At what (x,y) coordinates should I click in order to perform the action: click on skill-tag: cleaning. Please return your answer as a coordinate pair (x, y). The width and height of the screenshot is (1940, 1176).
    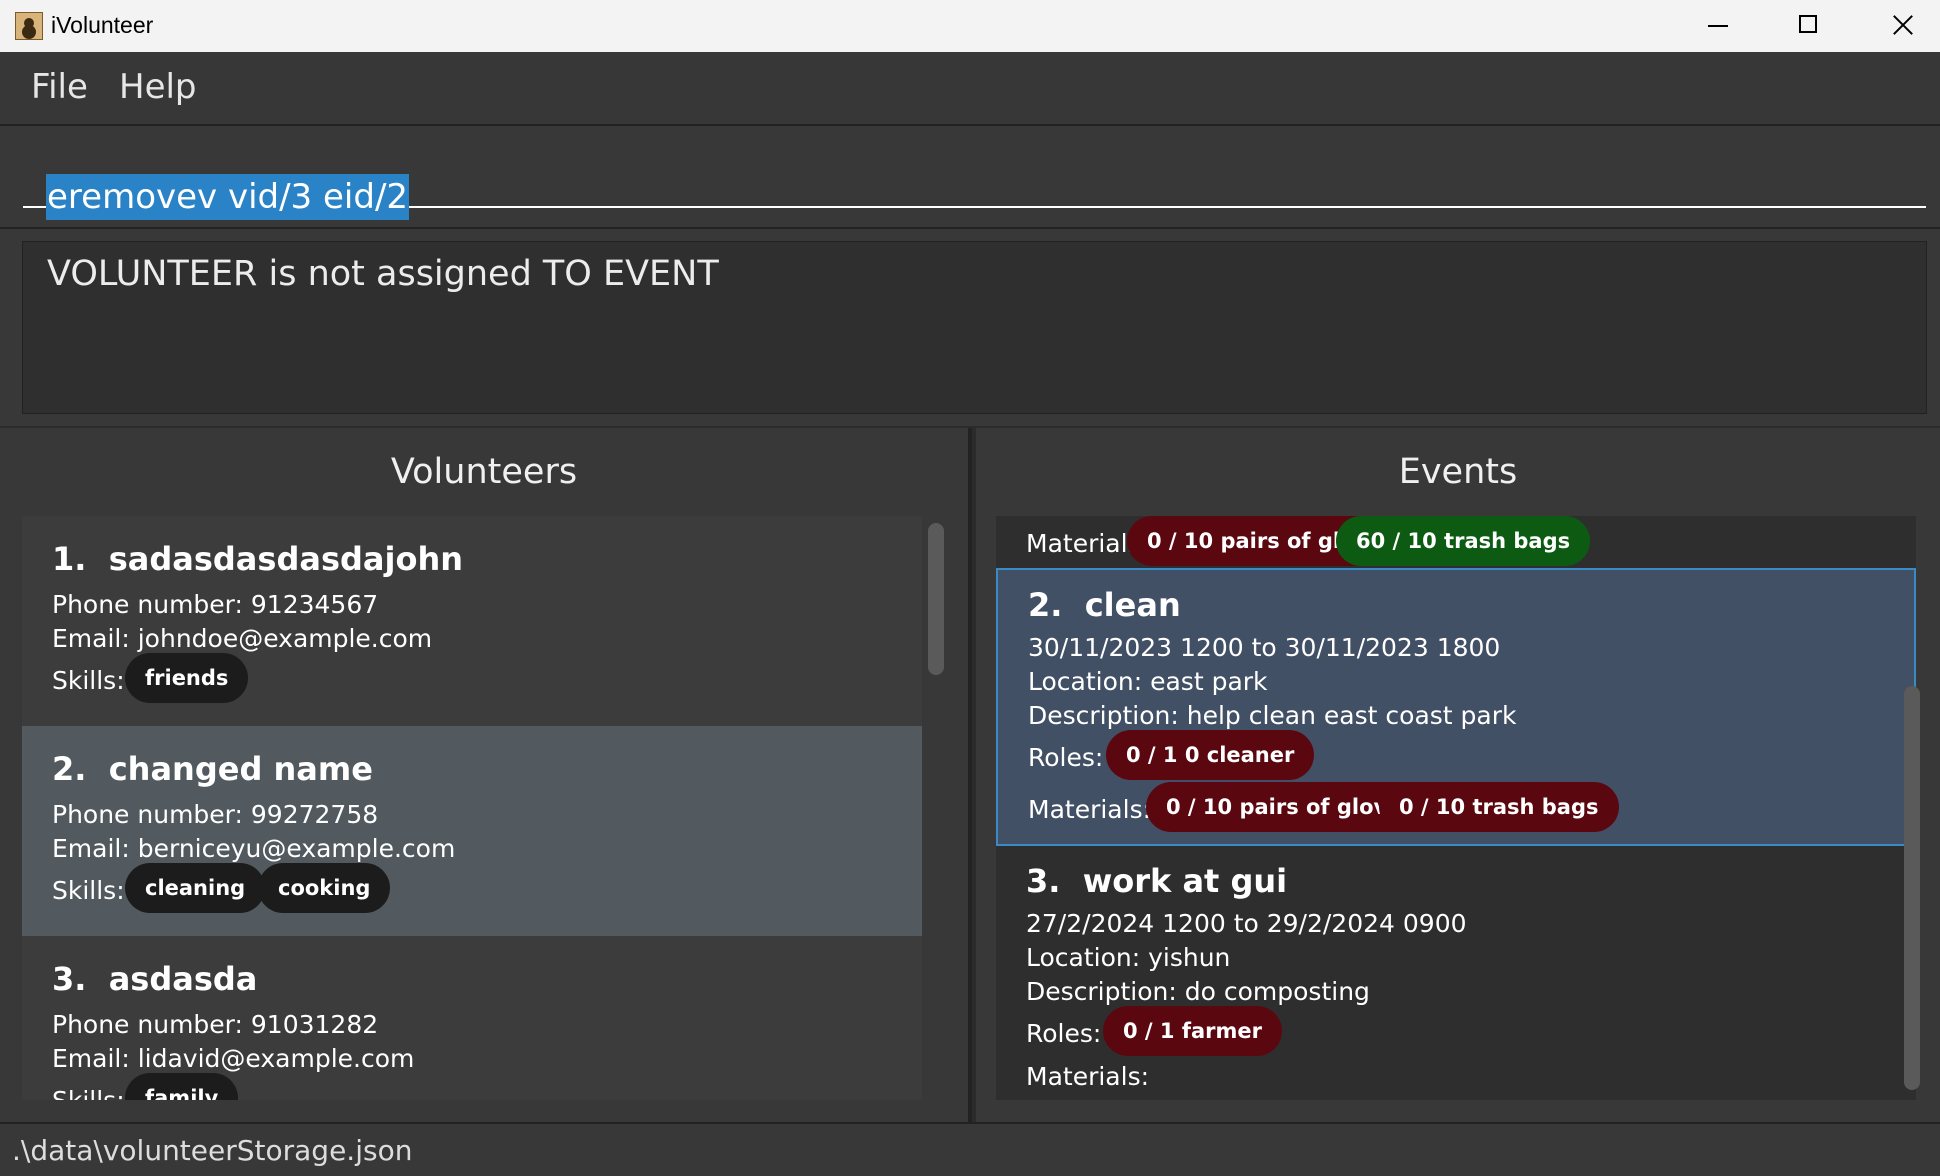
    Looking at the image, I should click on (195, 888).